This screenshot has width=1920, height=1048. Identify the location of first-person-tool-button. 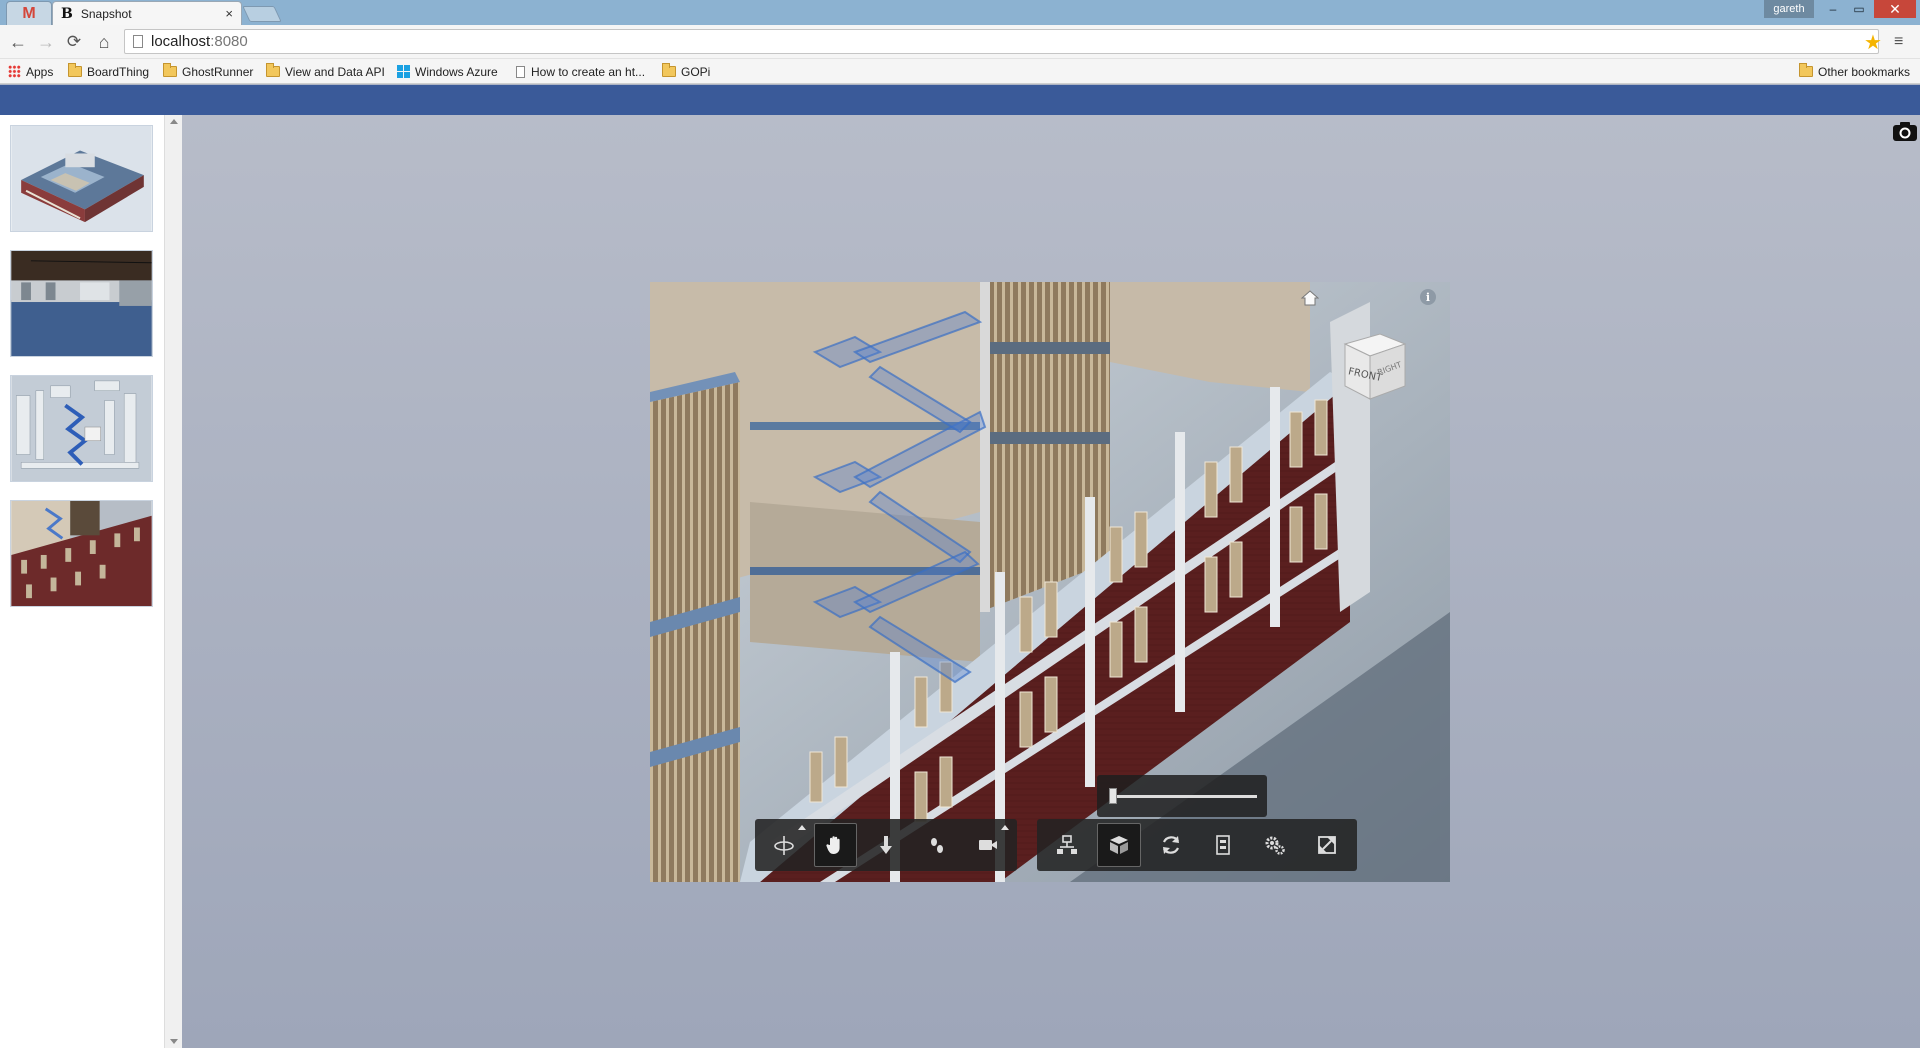
(936, 845).